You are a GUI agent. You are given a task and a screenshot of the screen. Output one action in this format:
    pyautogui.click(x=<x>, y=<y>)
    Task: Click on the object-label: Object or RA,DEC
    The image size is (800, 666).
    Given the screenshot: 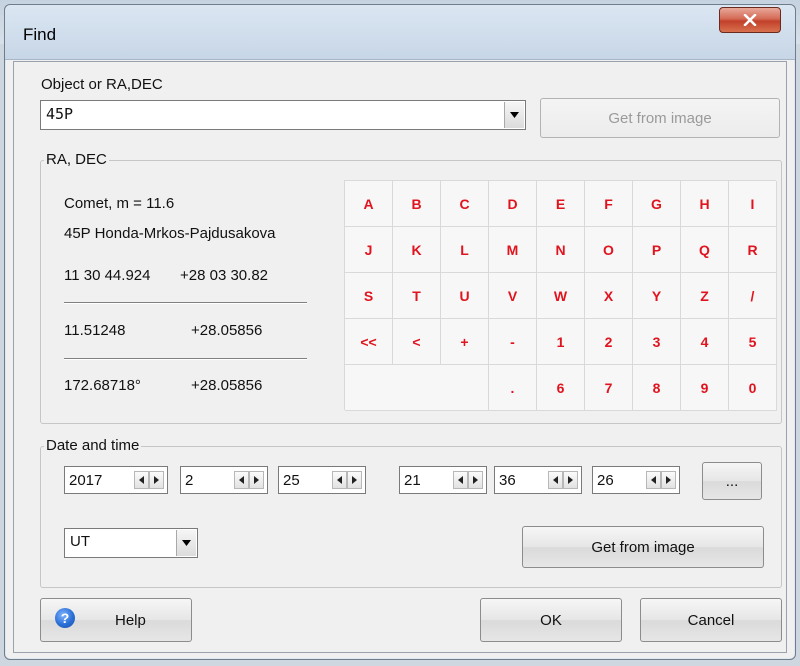 What is the action you would take?
    pyautogui.click(x=102, y=84)
    